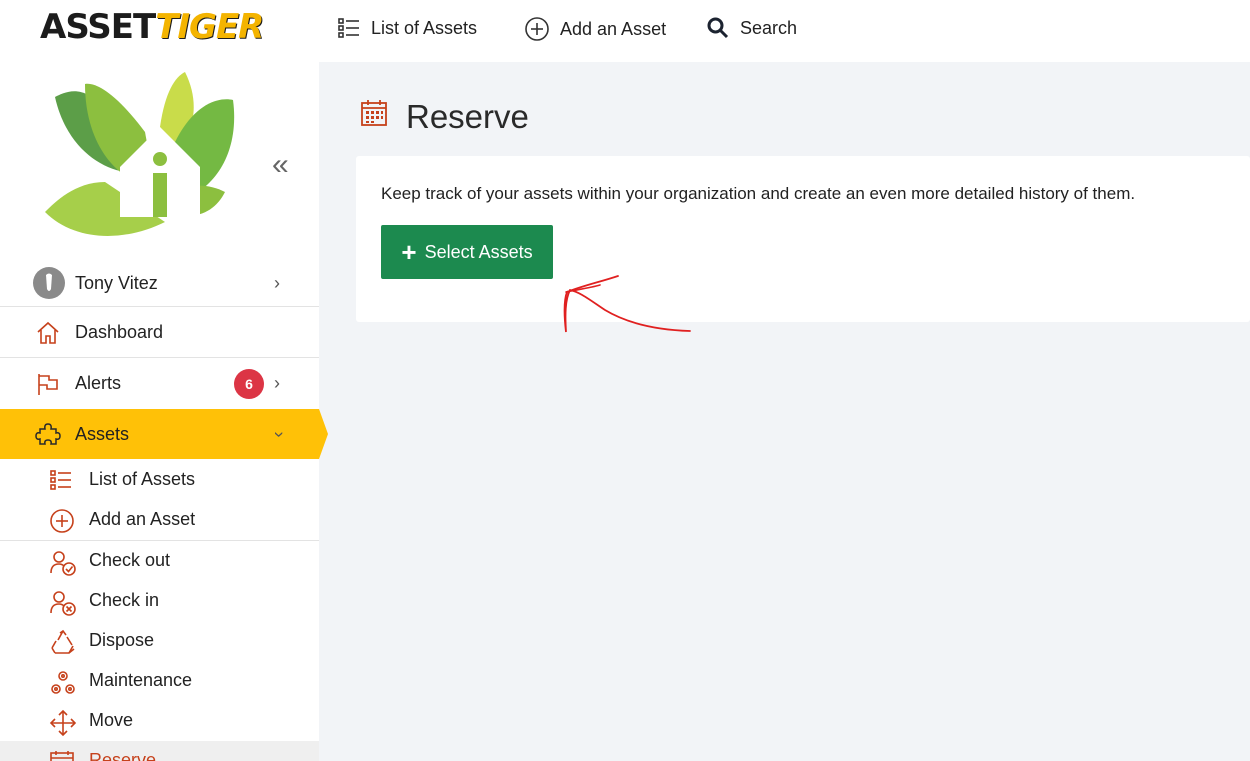 This screenshot has height=761, width=1250. I want to click on sidebar-subitem-label: Add an Asset, so click(142, 519).